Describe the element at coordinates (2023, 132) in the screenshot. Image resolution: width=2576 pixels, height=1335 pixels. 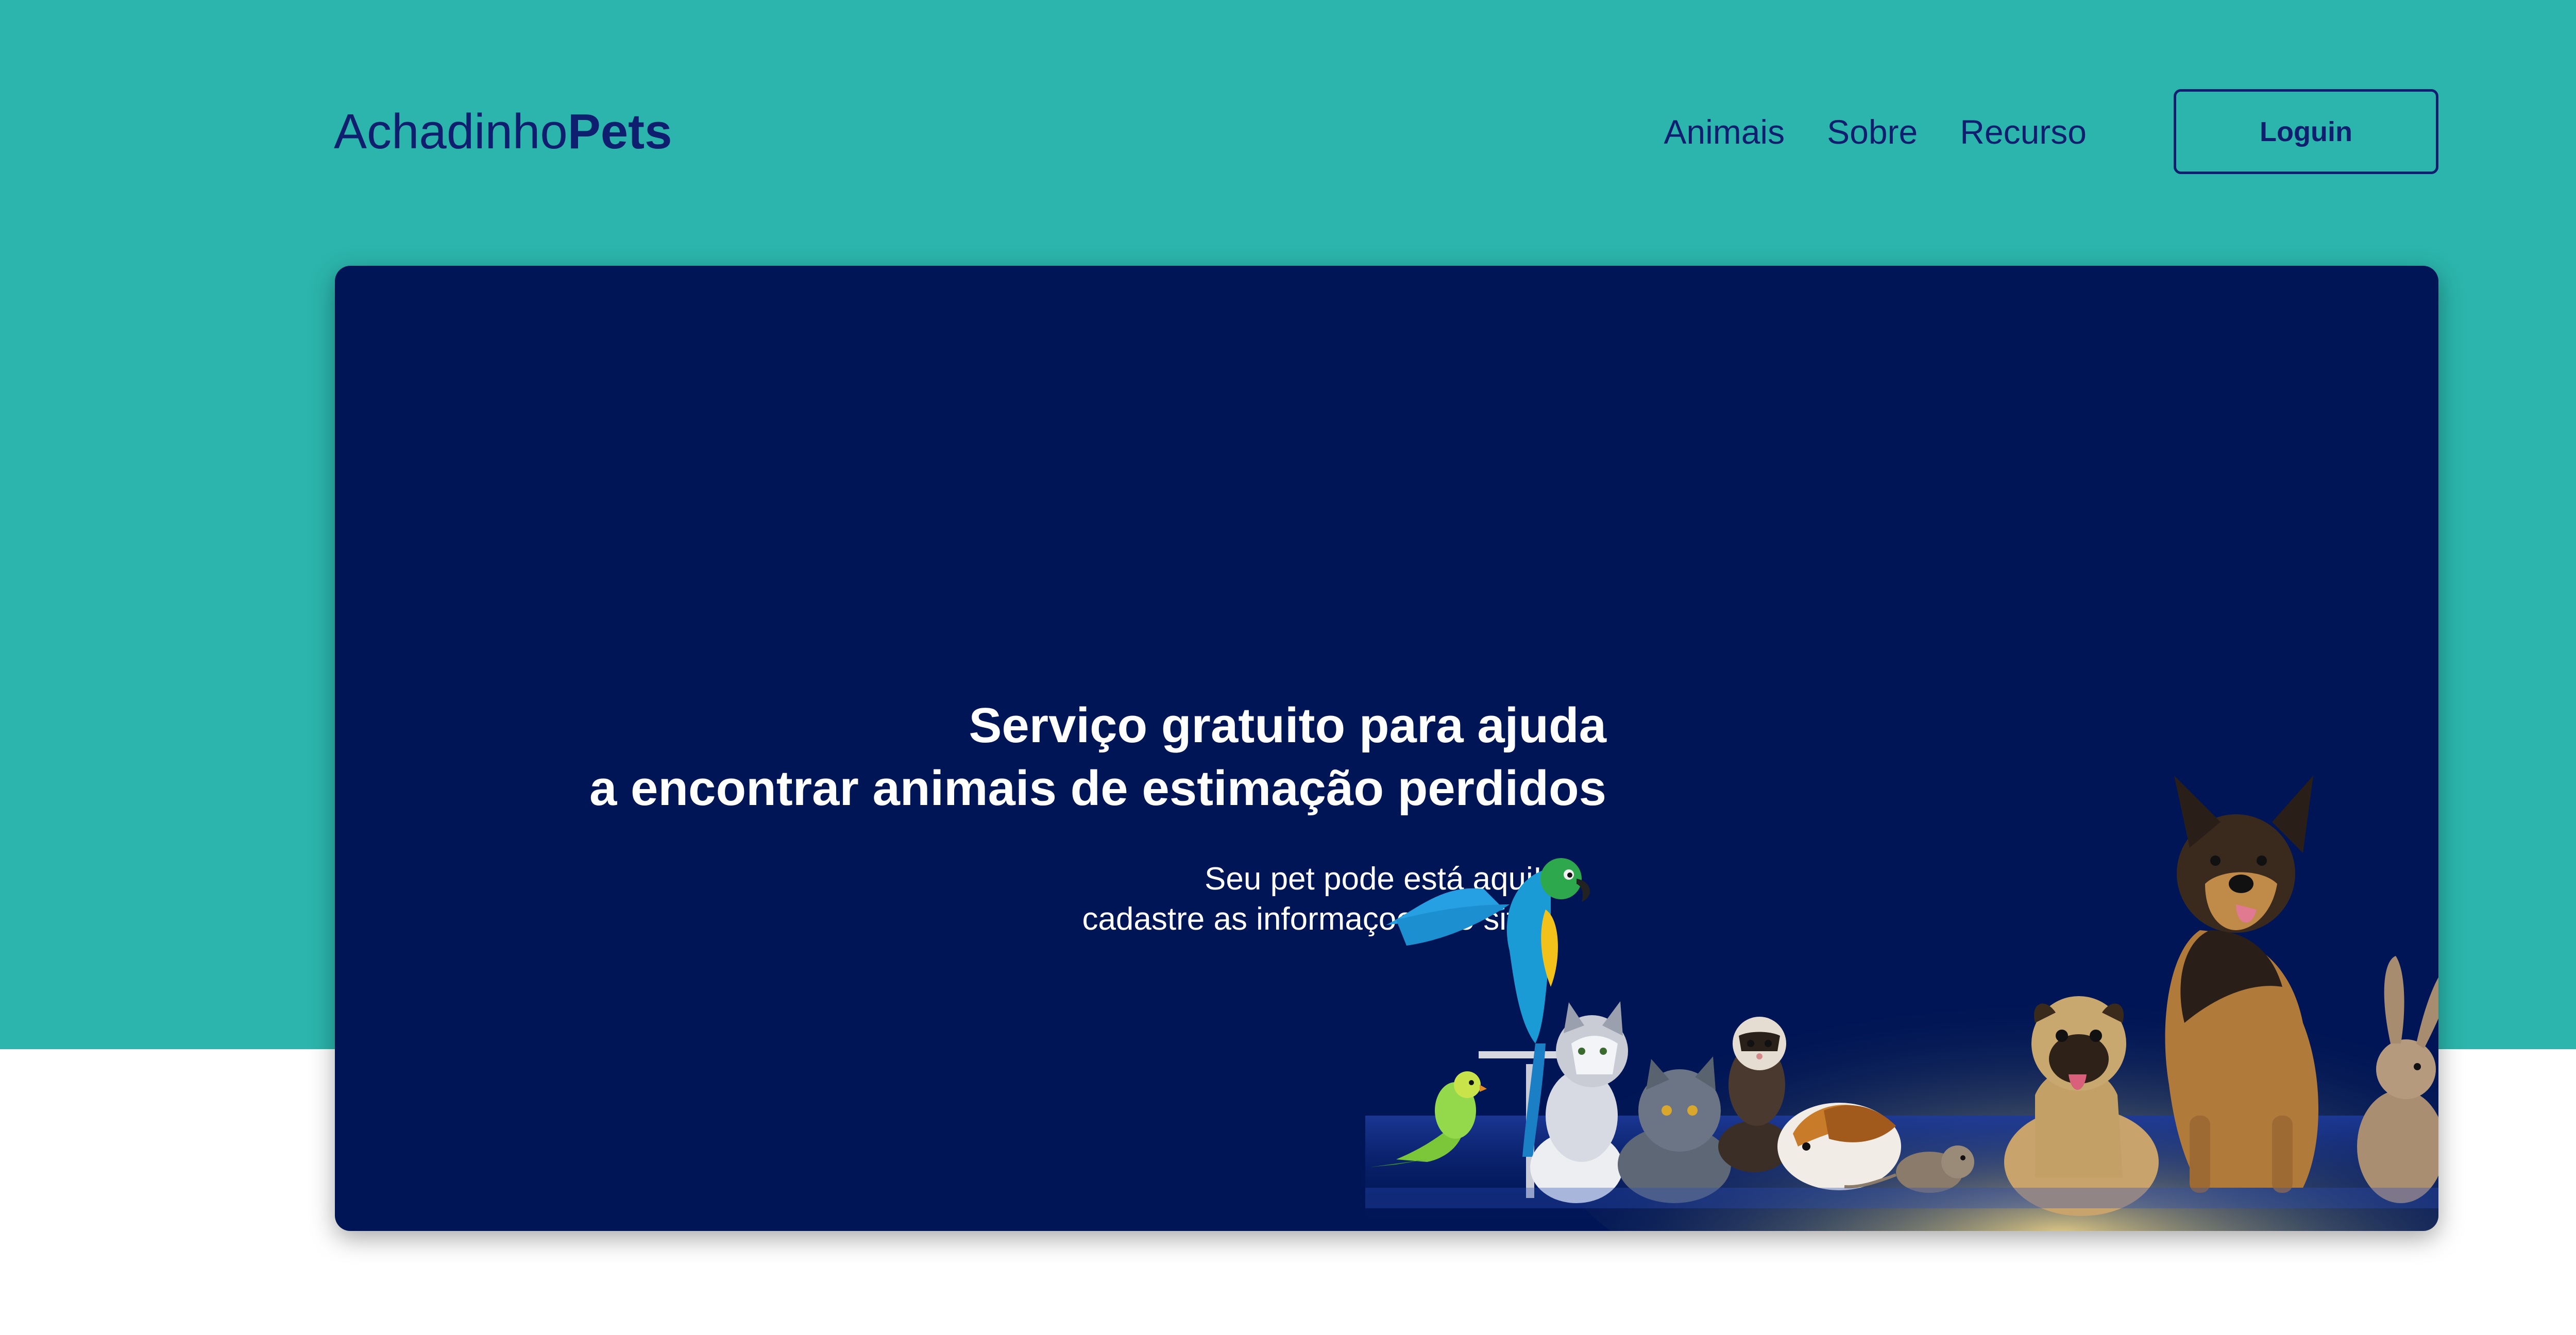
I see `nav-link-recurso: Recurso` at that location.